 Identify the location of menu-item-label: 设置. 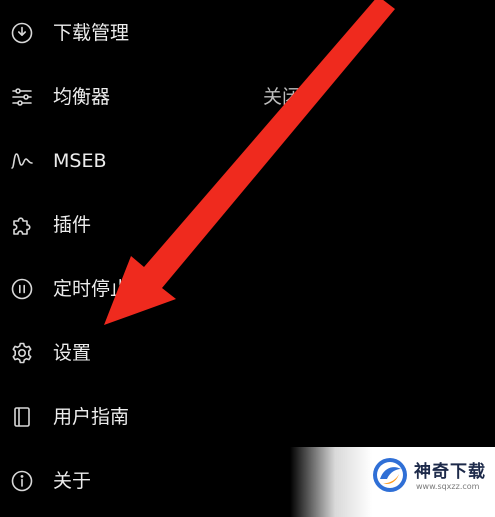
(72, 353).